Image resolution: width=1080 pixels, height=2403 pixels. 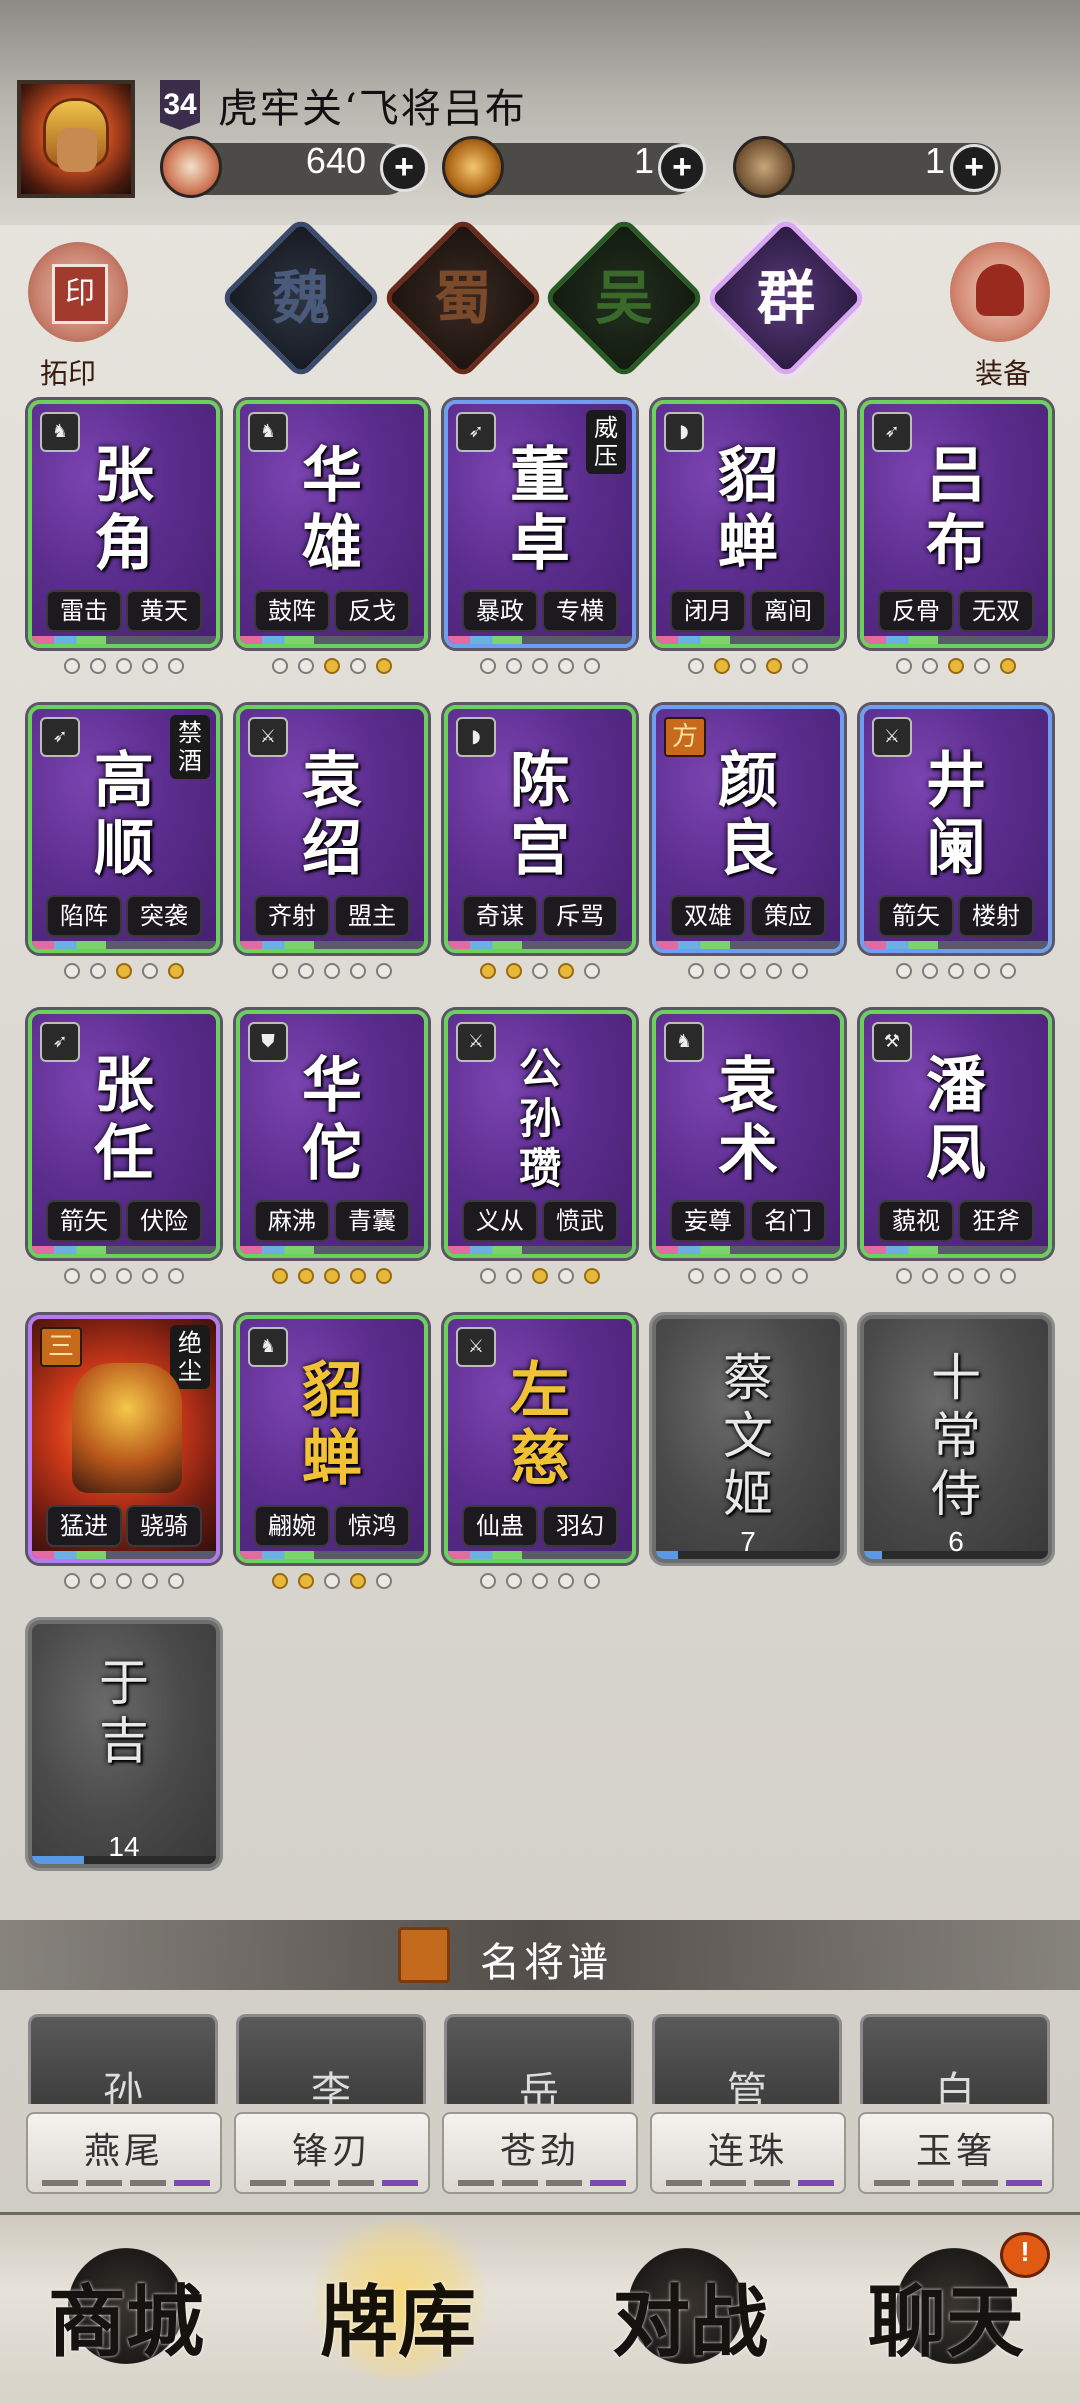 What do you see at coordinates (955, 2059) in the screenshot?
I see `famous-general-card: 白` at bounding box center [955, 2059].